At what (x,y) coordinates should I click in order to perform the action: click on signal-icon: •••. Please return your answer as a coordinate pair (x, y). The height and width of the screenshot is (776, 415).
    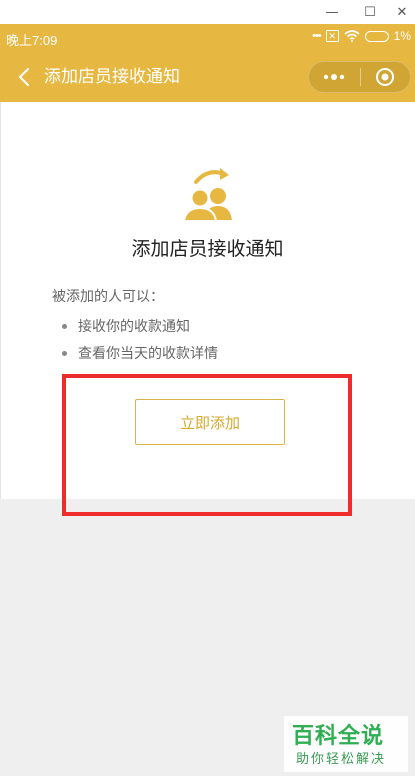
    Looking at the image, I should click on (317, 36).